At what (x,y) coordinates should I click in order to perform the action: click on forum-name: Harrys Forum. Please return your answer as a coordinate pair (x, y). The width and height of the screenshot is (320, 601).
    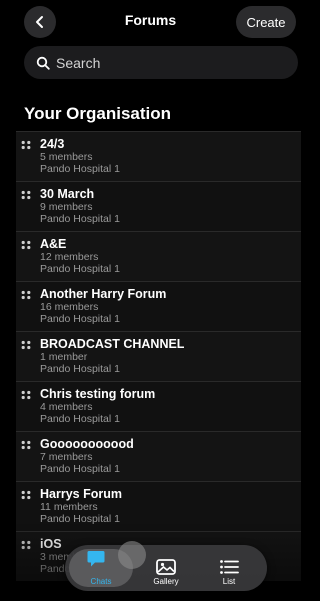
    Looking at the image, I should click on (81, 494).